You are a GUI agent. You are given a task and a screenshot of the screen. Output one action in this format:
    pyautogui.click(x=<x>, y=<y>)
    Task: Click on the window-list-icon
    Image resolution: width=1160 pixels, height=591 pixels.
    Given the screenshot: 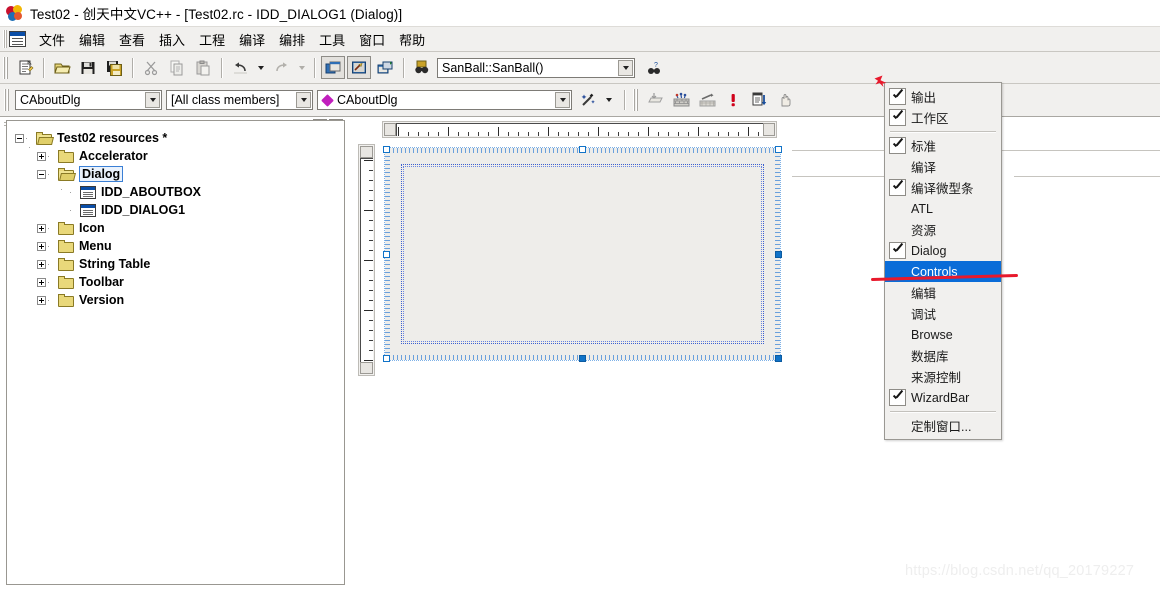 What is the action you would take?
    pyautogui.click(x=385, y=67)
    